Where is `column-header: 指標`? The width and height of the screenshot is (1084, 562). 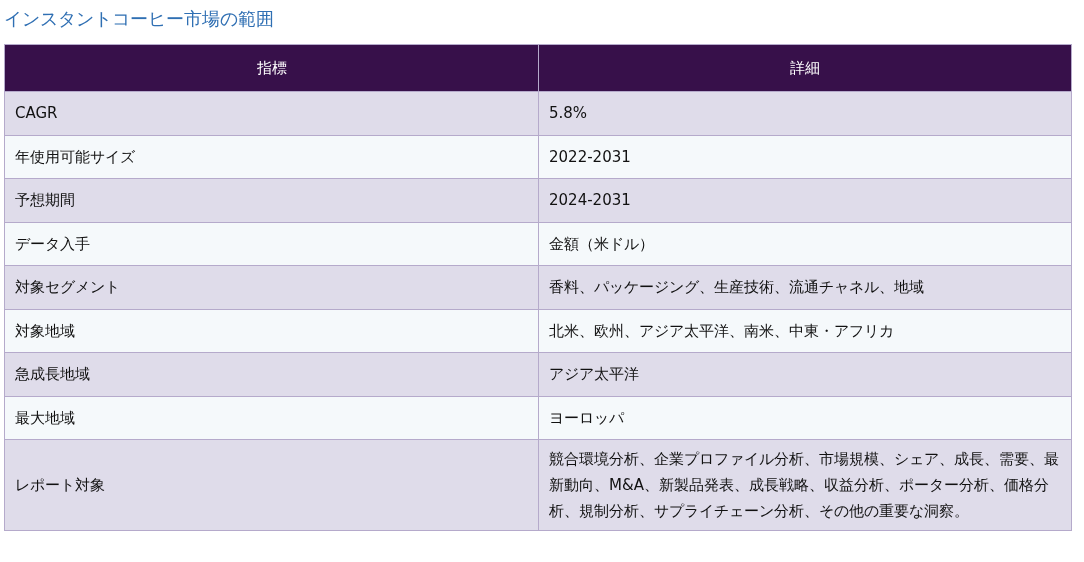
column-header: 指標 is located at coordinates (271, 68).